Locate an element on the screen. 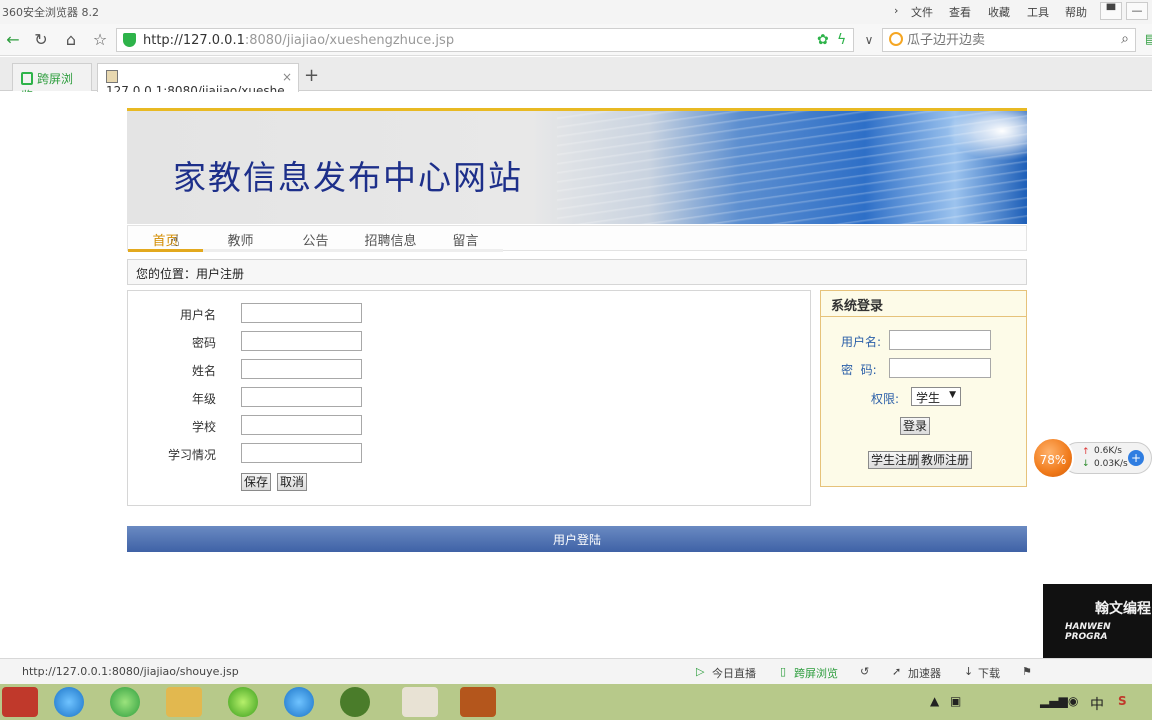  taskbar: ▲ ▣ ▂▄▆ ◉ 中 S is located at coordinates (576, 702).